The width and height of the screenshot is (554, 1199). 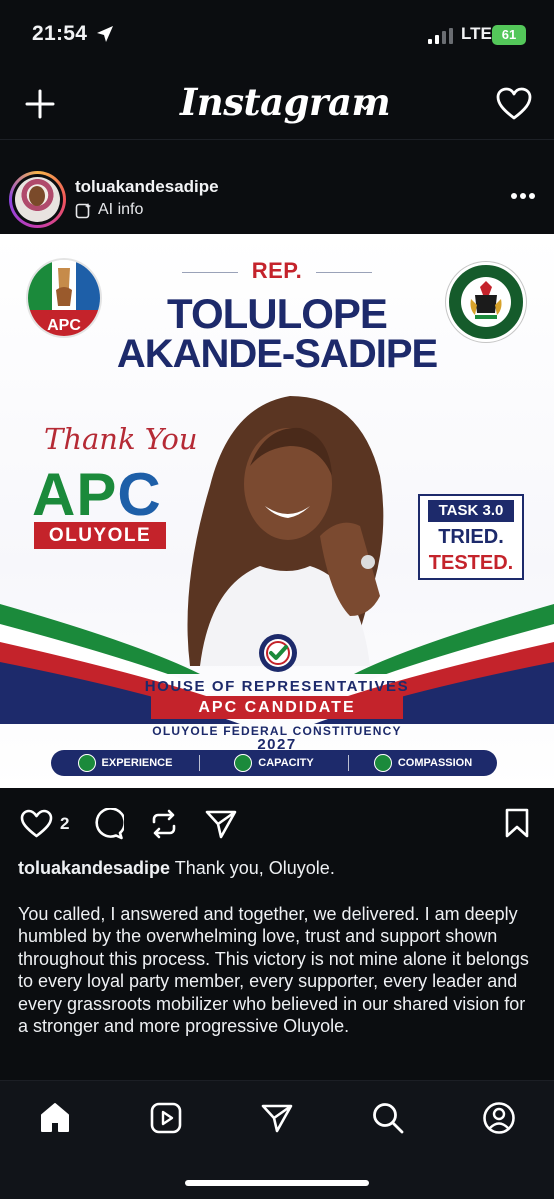 I want to click on story-ring, so click(x=37, y=199).